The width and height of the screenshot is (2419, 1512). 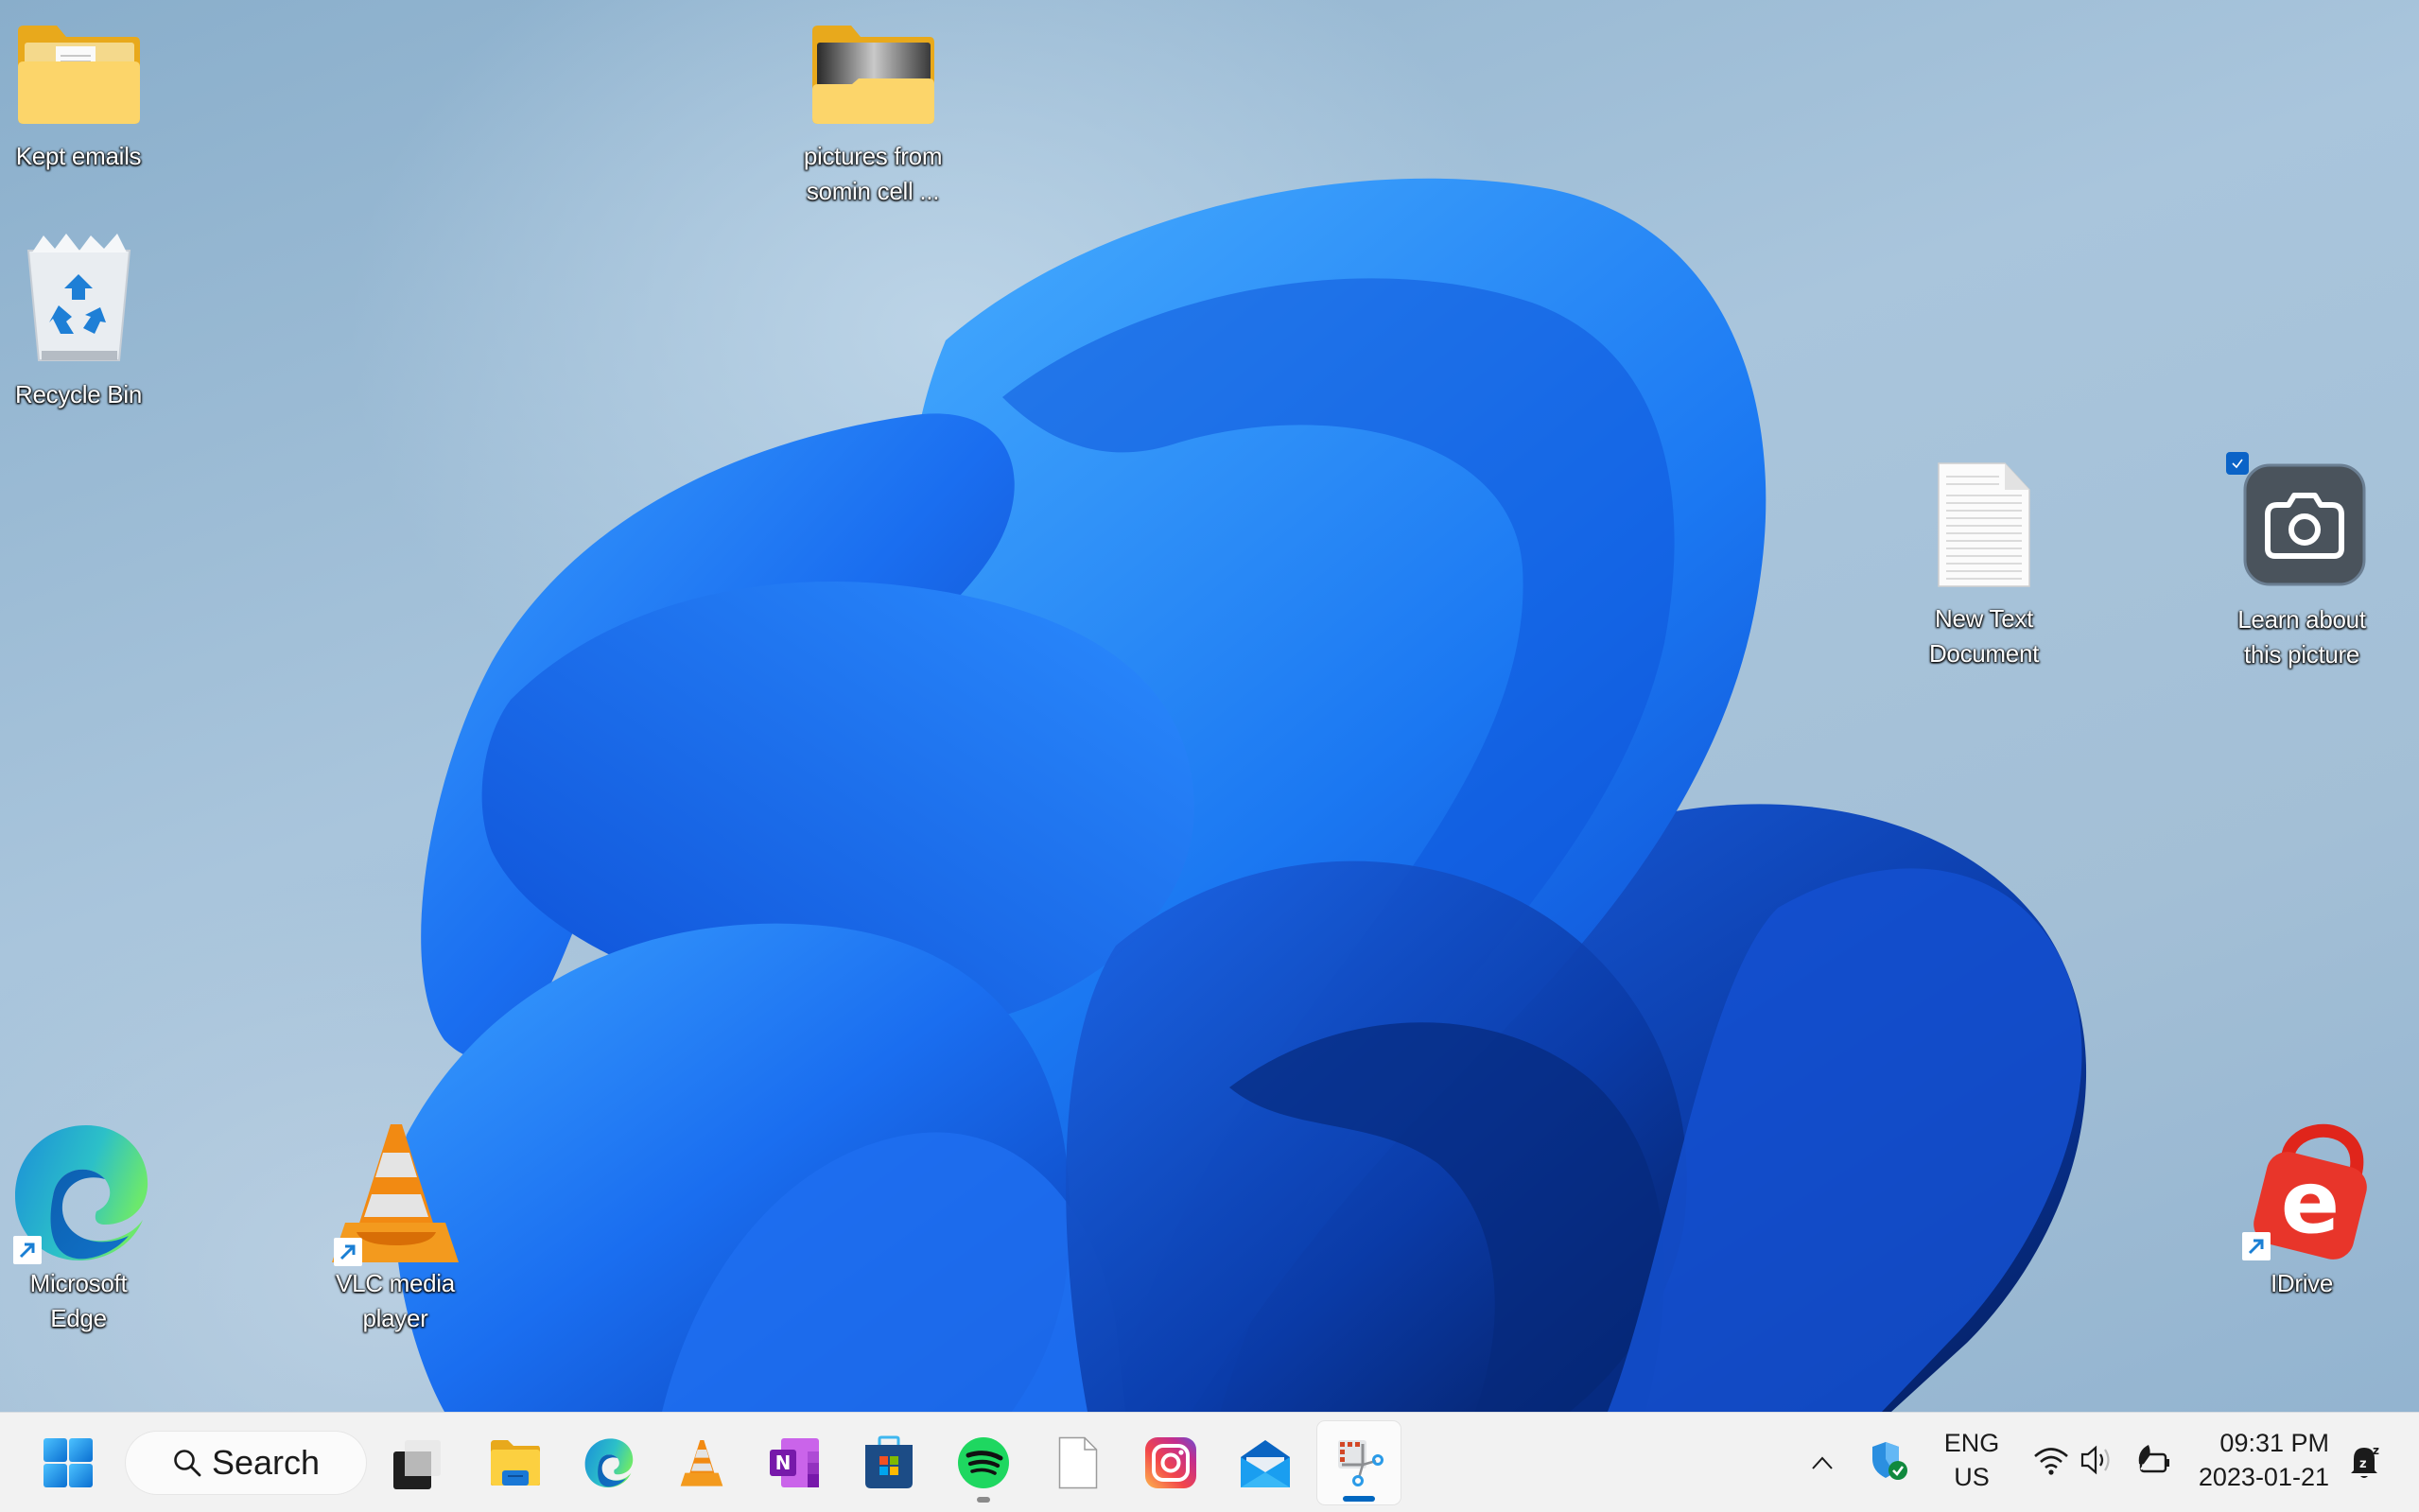 I want to click on search-box: Search, so click(x=246, y=1463).